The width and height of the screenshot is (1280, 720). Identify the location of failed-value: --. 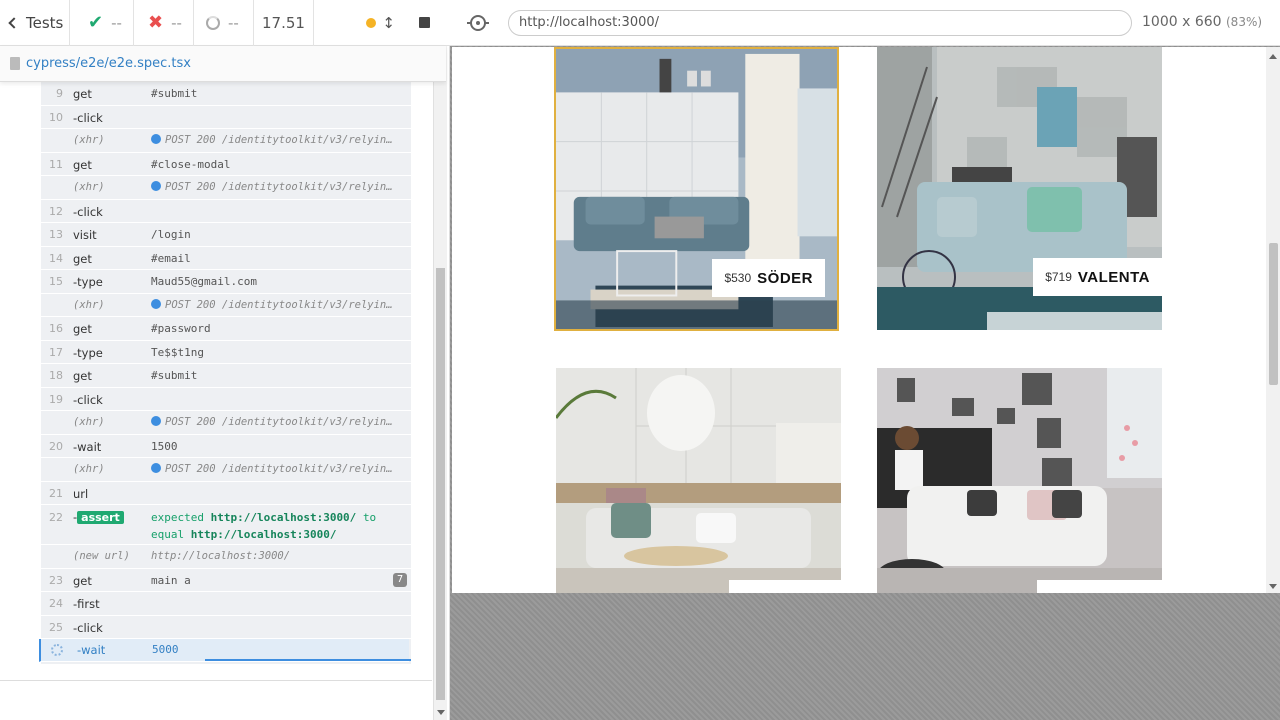
(176, 22).